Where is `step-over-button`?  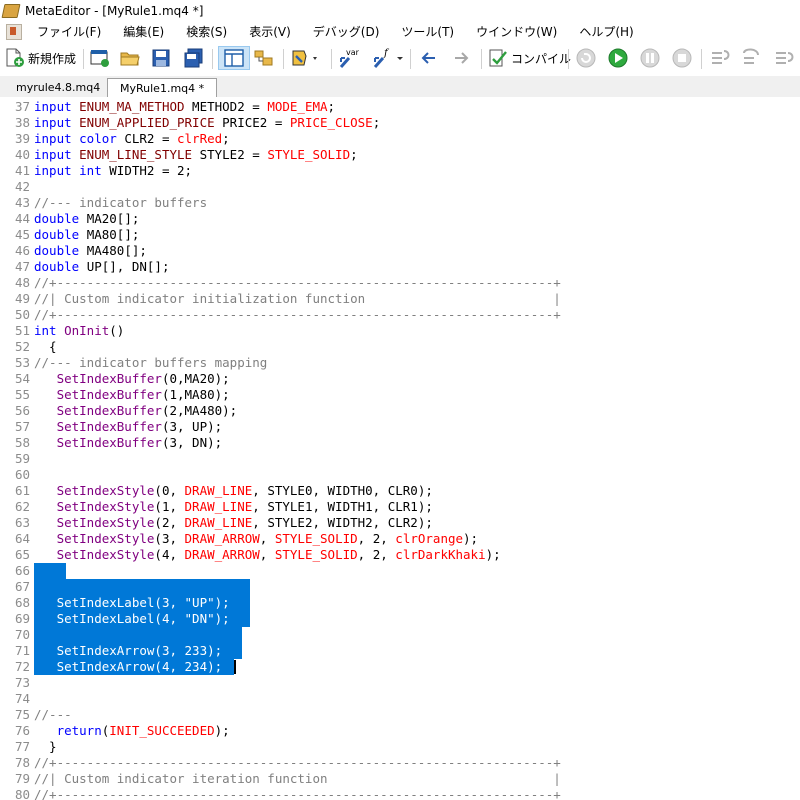
step-over-button is located at coordinates (752, 58).